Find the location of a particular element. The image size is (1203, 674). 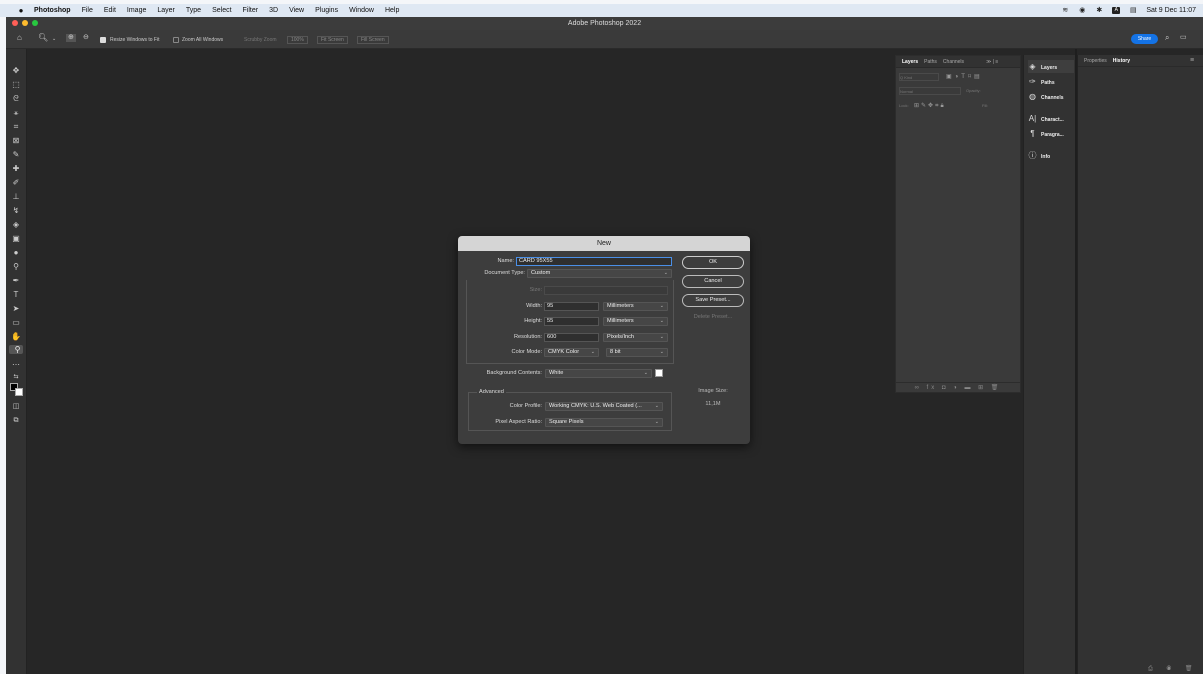

zoom-all-checkbox is located at coordinates (176, 40).